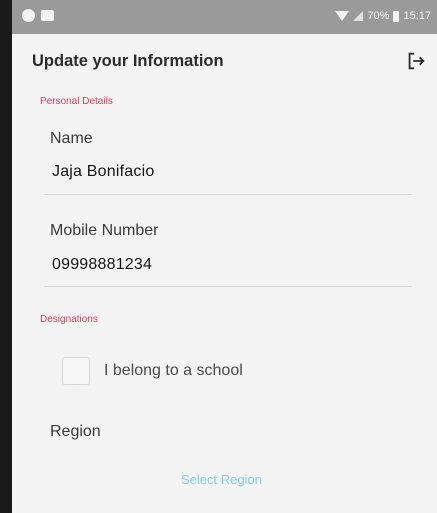 The width and height of the screenshot is (437, 513). I want to click on designations-section-label: Designations, so click(69, 319).